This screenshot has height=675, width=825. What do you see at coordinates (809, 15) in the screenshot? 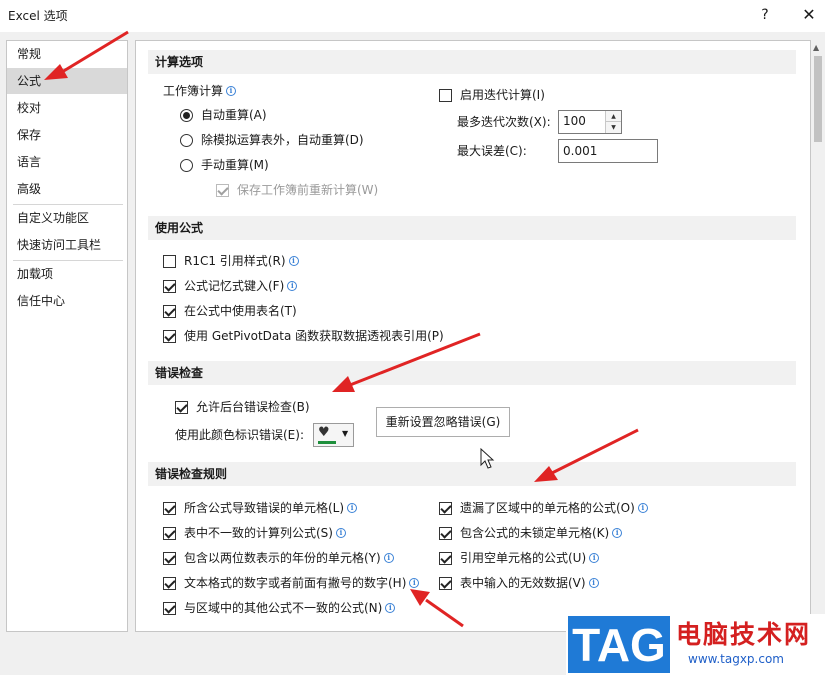
I see `close-button: ✕` at bounding box center [809, 15].